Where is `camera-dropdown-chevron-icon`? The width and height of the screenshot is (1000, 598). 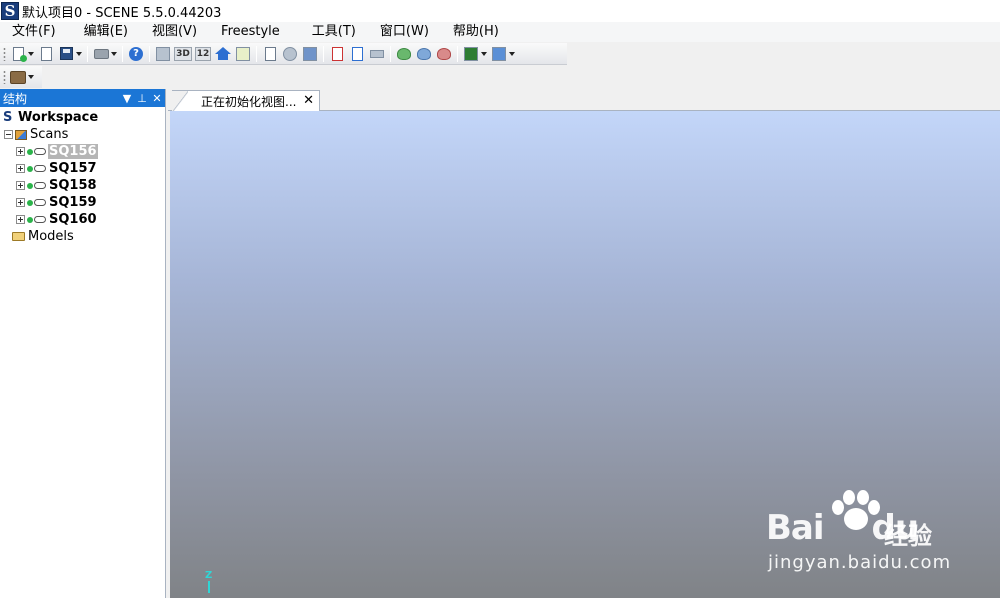 camera-dropdown-chevron-icon is located at coordinates (484, 54).